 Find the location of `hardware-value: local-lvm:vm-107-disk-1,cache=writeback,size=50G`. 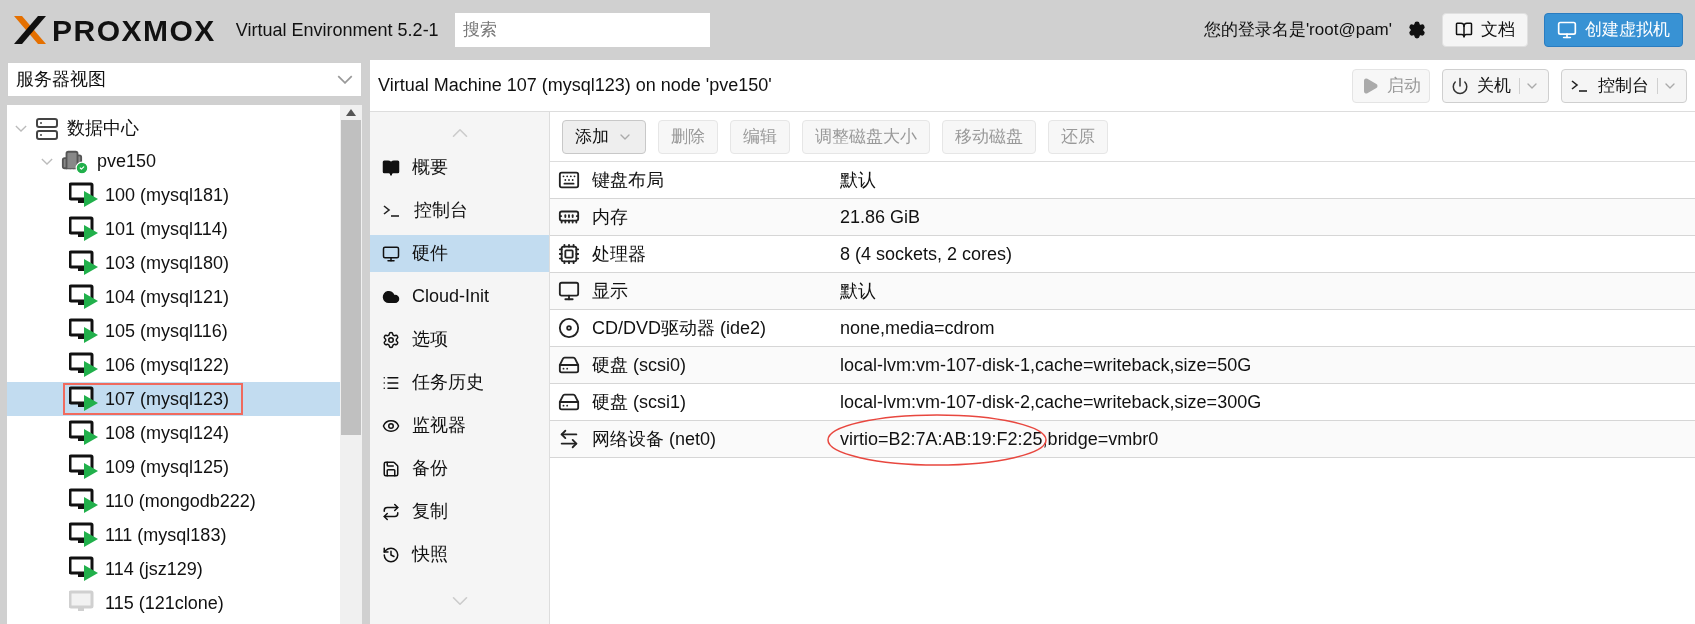

hardware-value: local-lvm:vm-107-disk-1,cache=writeback,size=50G is located at coordinates (1046, 365).